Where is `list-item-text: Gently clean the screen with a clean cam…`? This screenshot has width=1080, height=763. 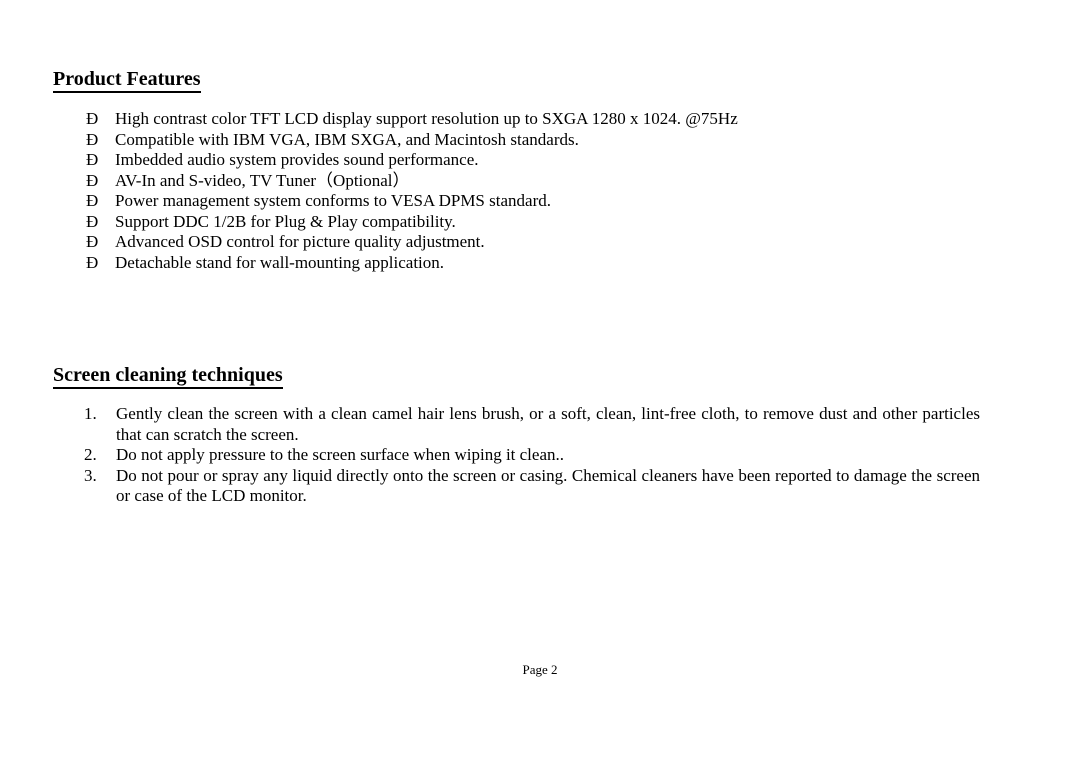
list-item-text: Gently clean the screen with a clean cam… is located at coordinates (548, 424).